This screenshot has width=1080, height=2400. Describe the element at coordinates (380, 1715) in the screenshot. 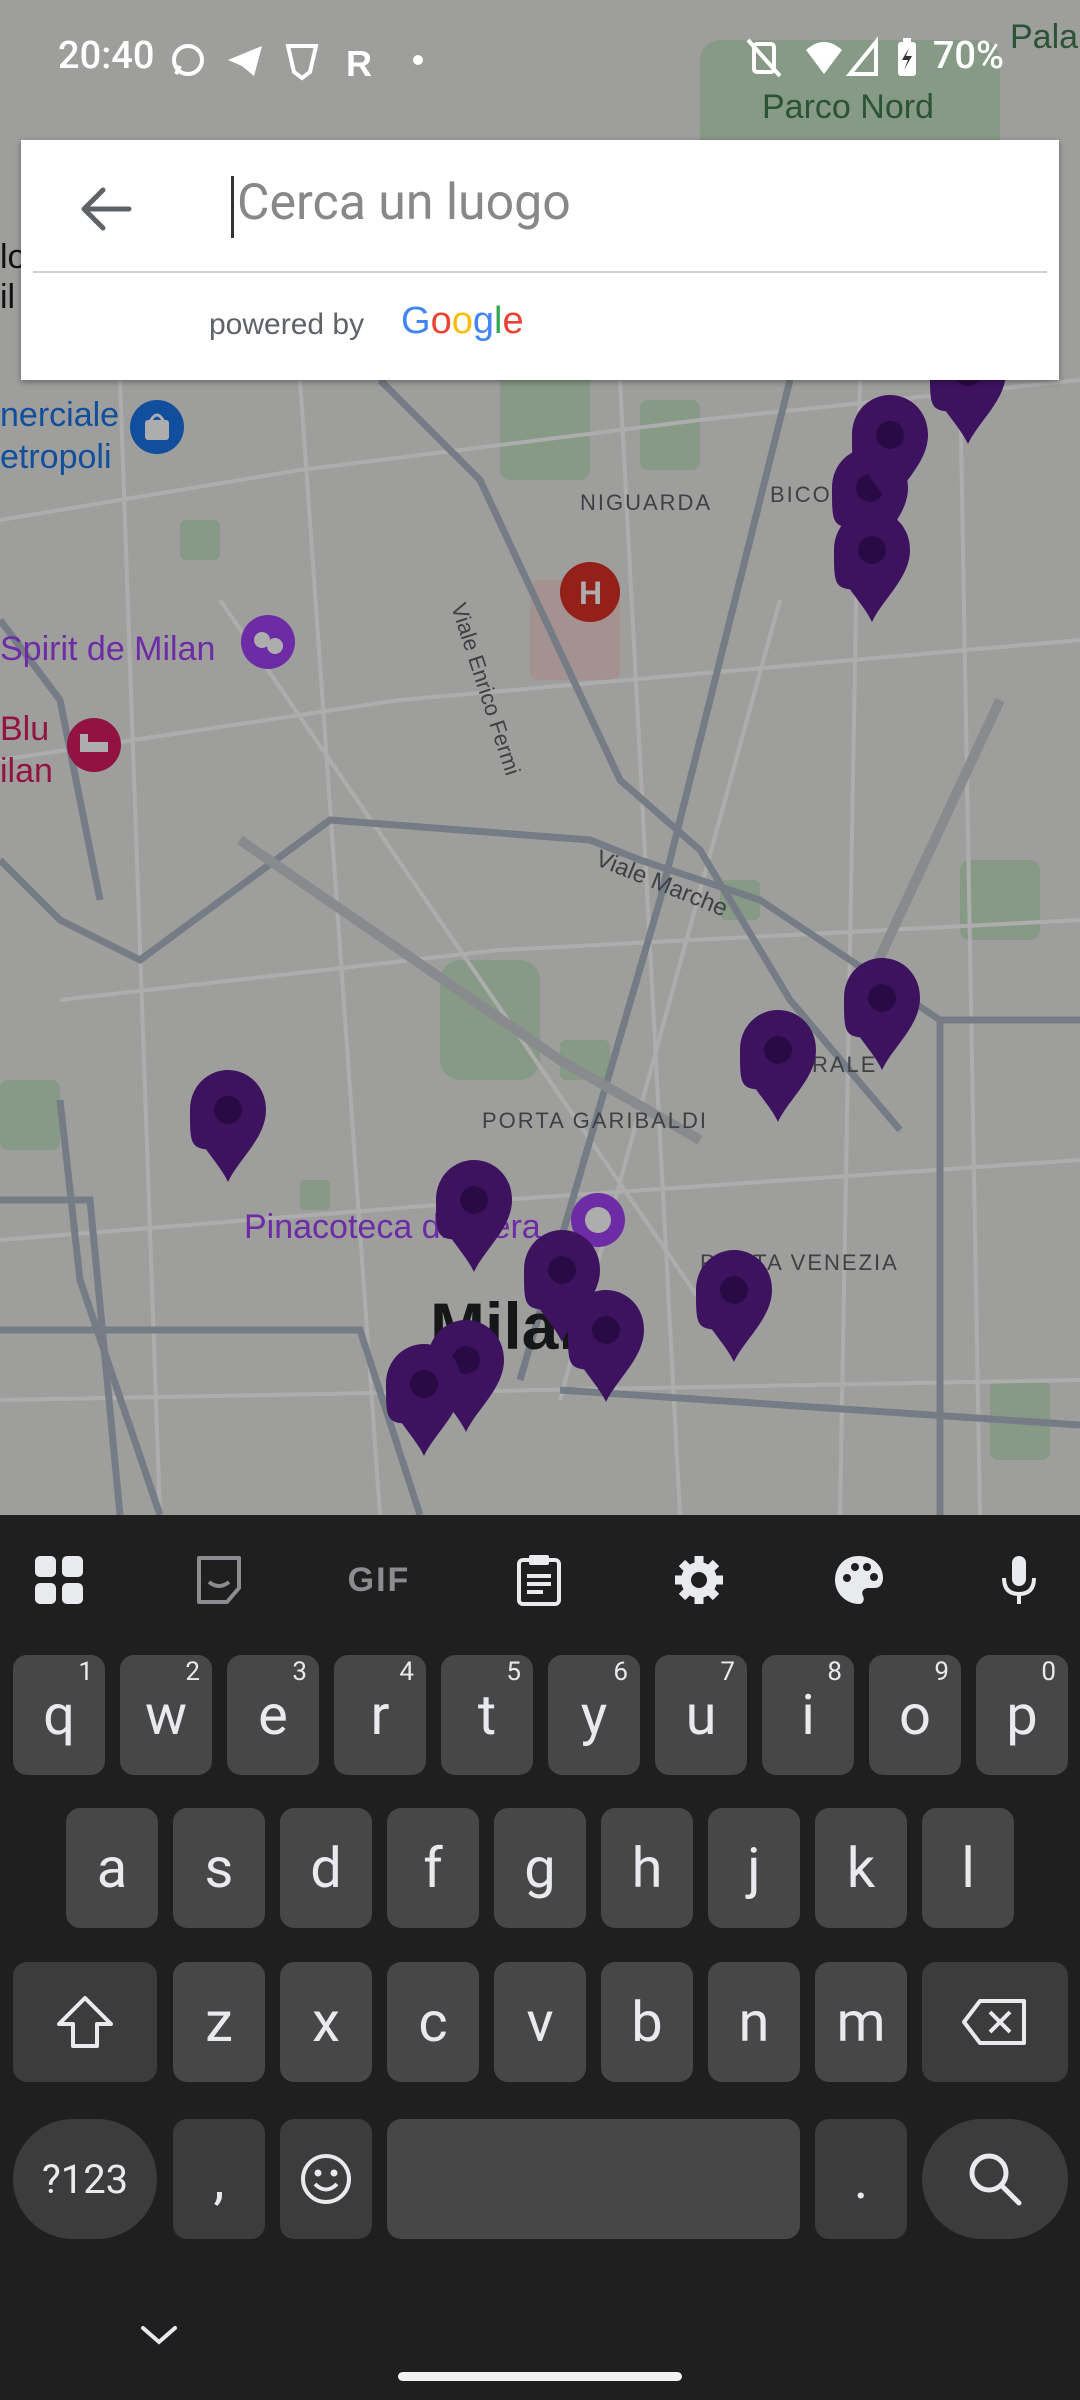

I see `key-r: r4` at that location.